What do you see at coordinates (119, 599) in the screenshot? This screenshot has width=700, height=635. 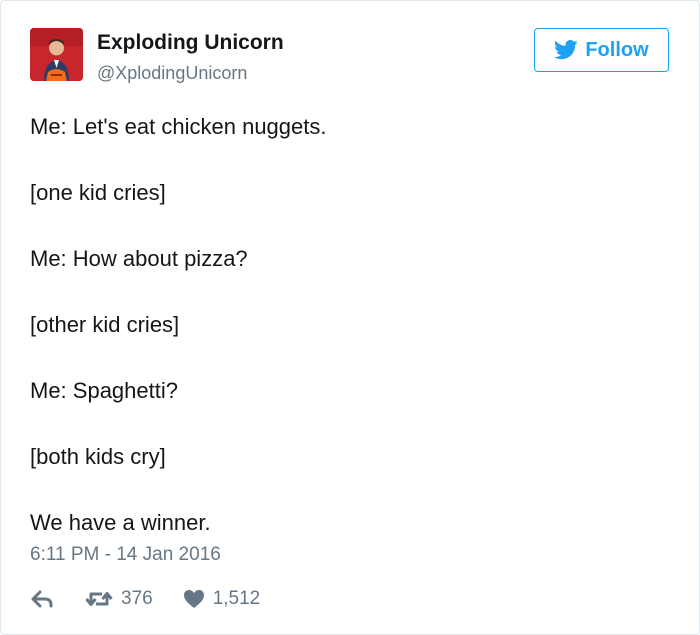 I see `retweet-button: 376` at bounding box center [119, 599].